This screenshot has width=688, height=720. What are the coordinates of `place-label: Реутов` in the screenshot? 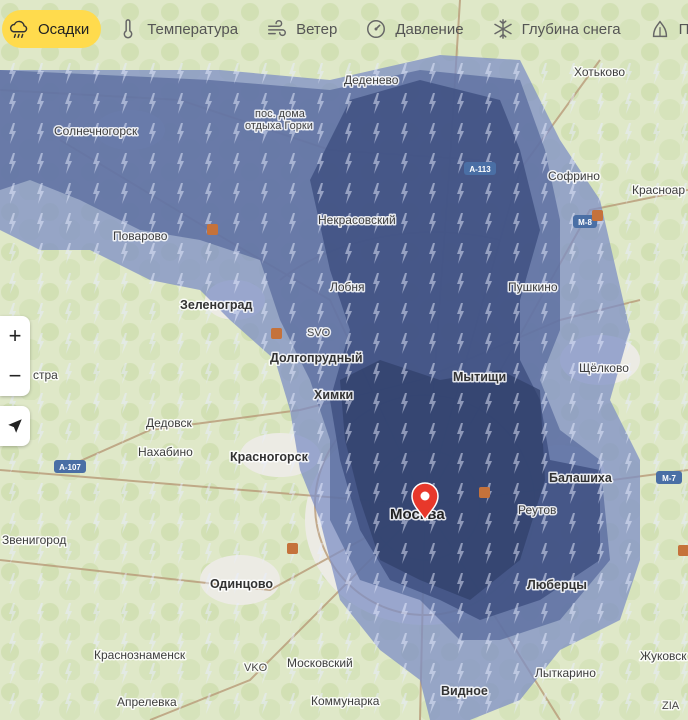 It's located at (537, 510).